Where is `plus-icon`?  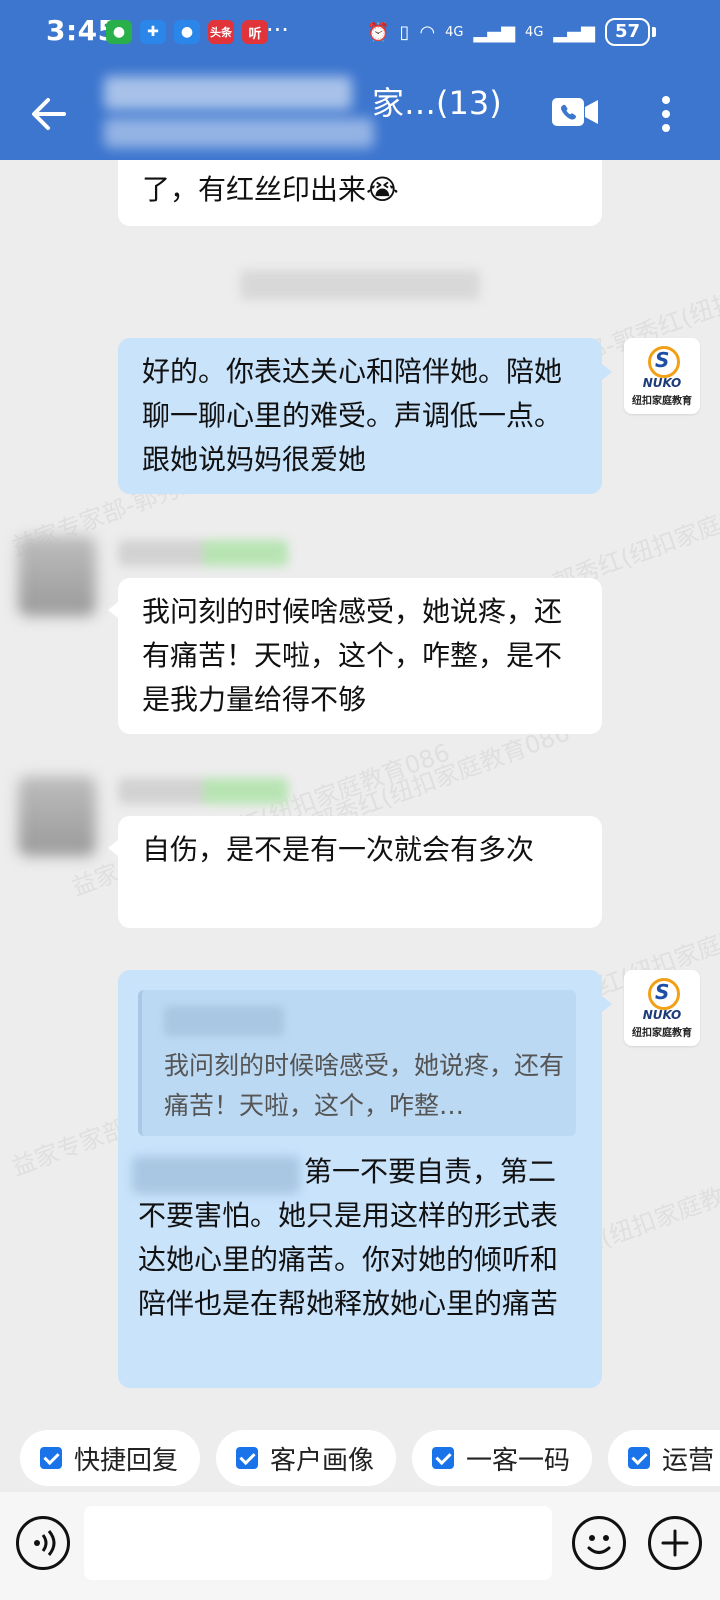
plus-icon is located at coordinates (675, 1543).